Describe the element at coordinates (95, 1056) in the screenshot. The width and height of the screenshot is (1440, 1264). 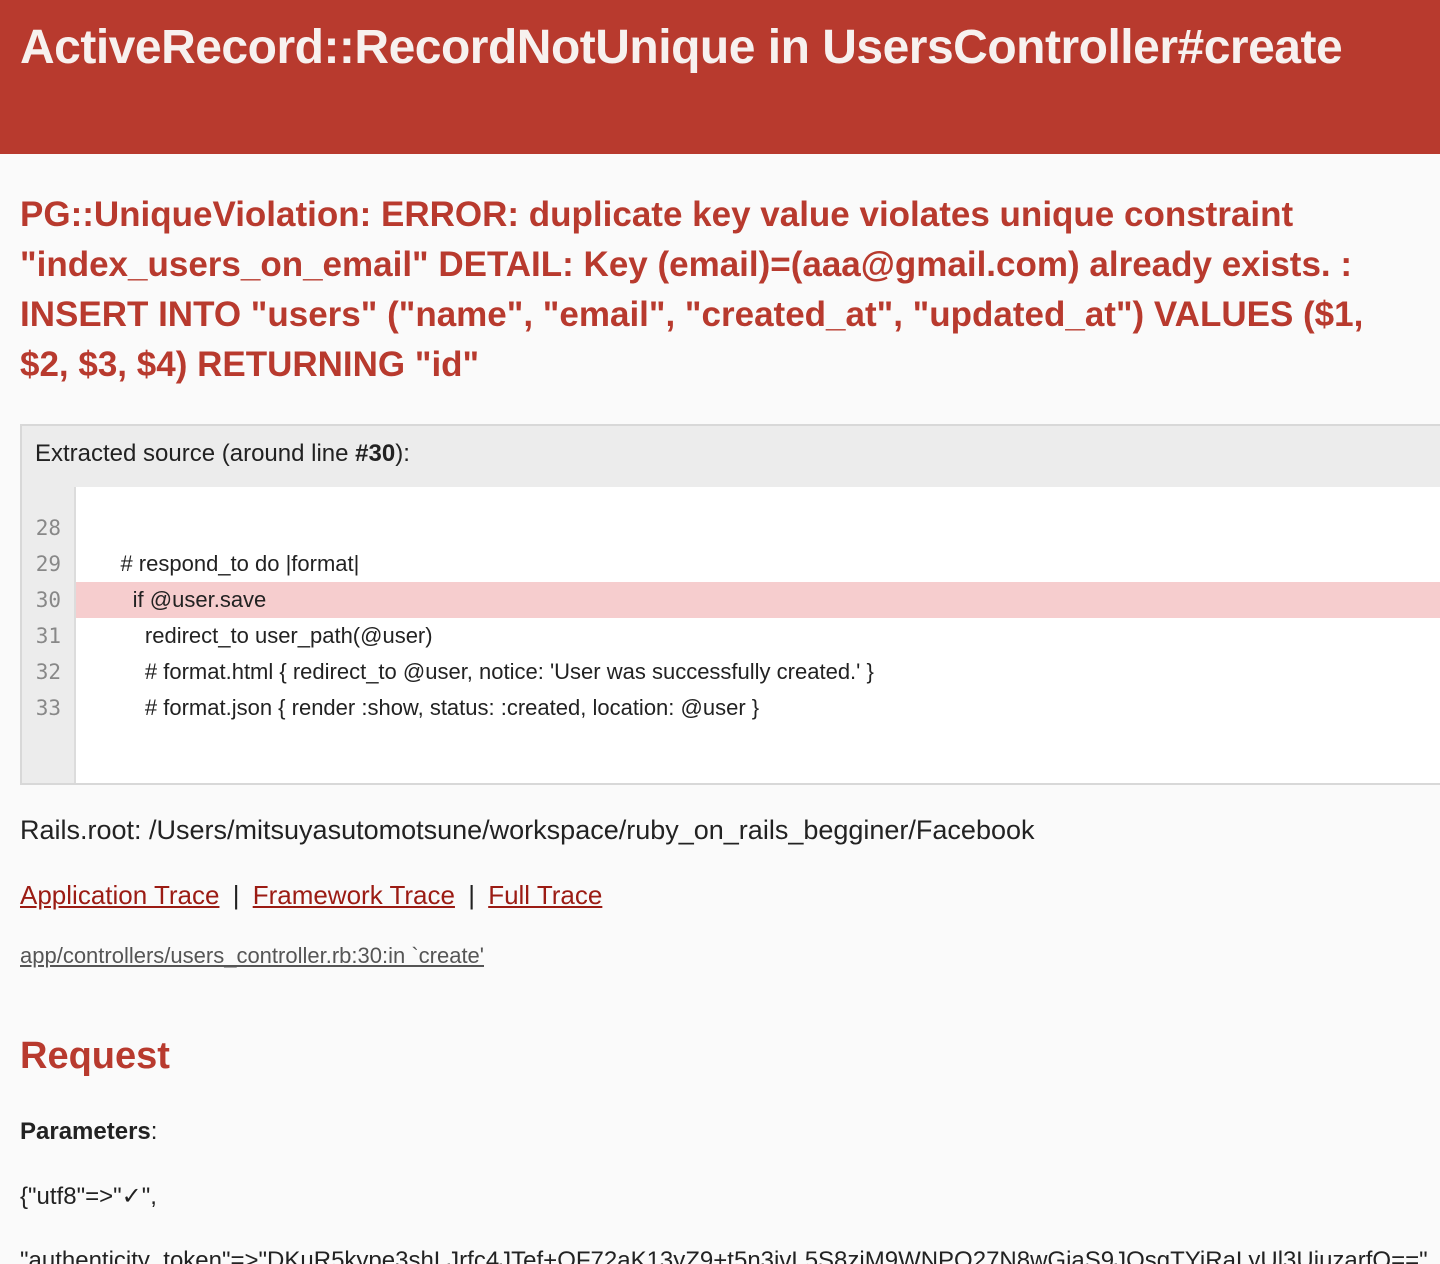
I see `request-heading: Request` at that location.